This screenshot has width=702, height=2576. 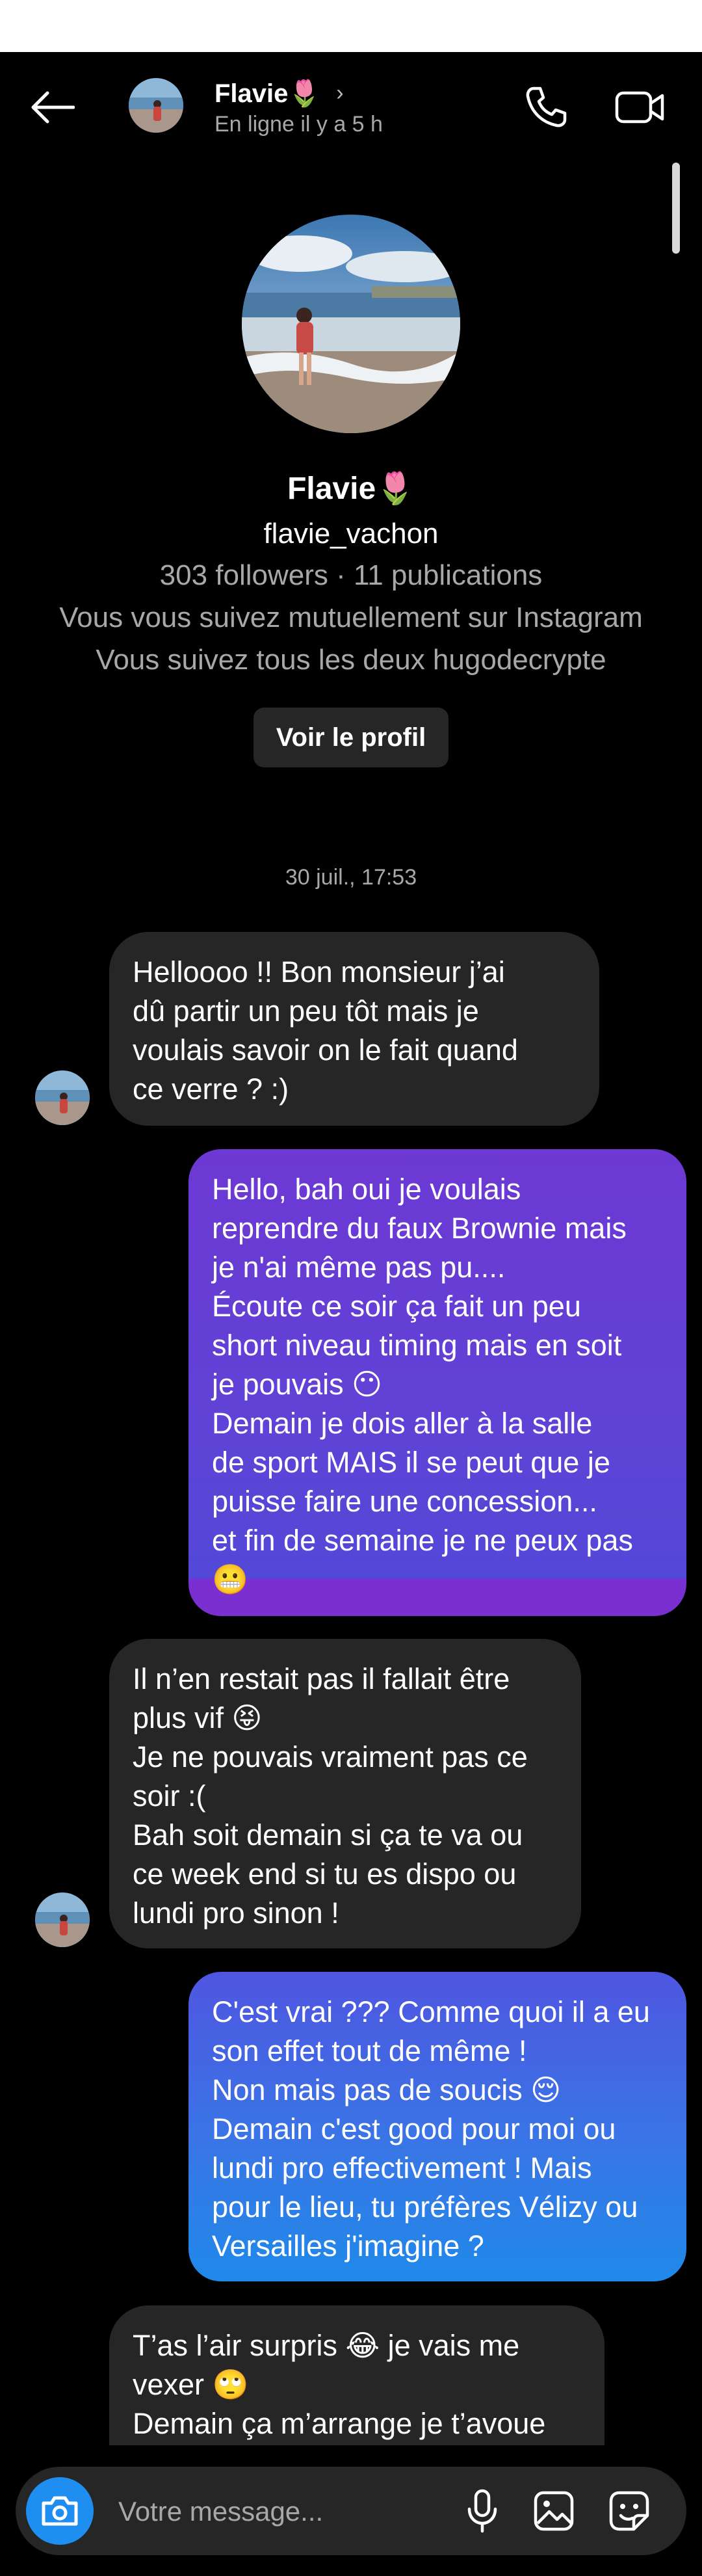 What do you see at coordinates (351, 324) in the screenshot?
I see `profile-avatar` at bounding box center [351, 324].